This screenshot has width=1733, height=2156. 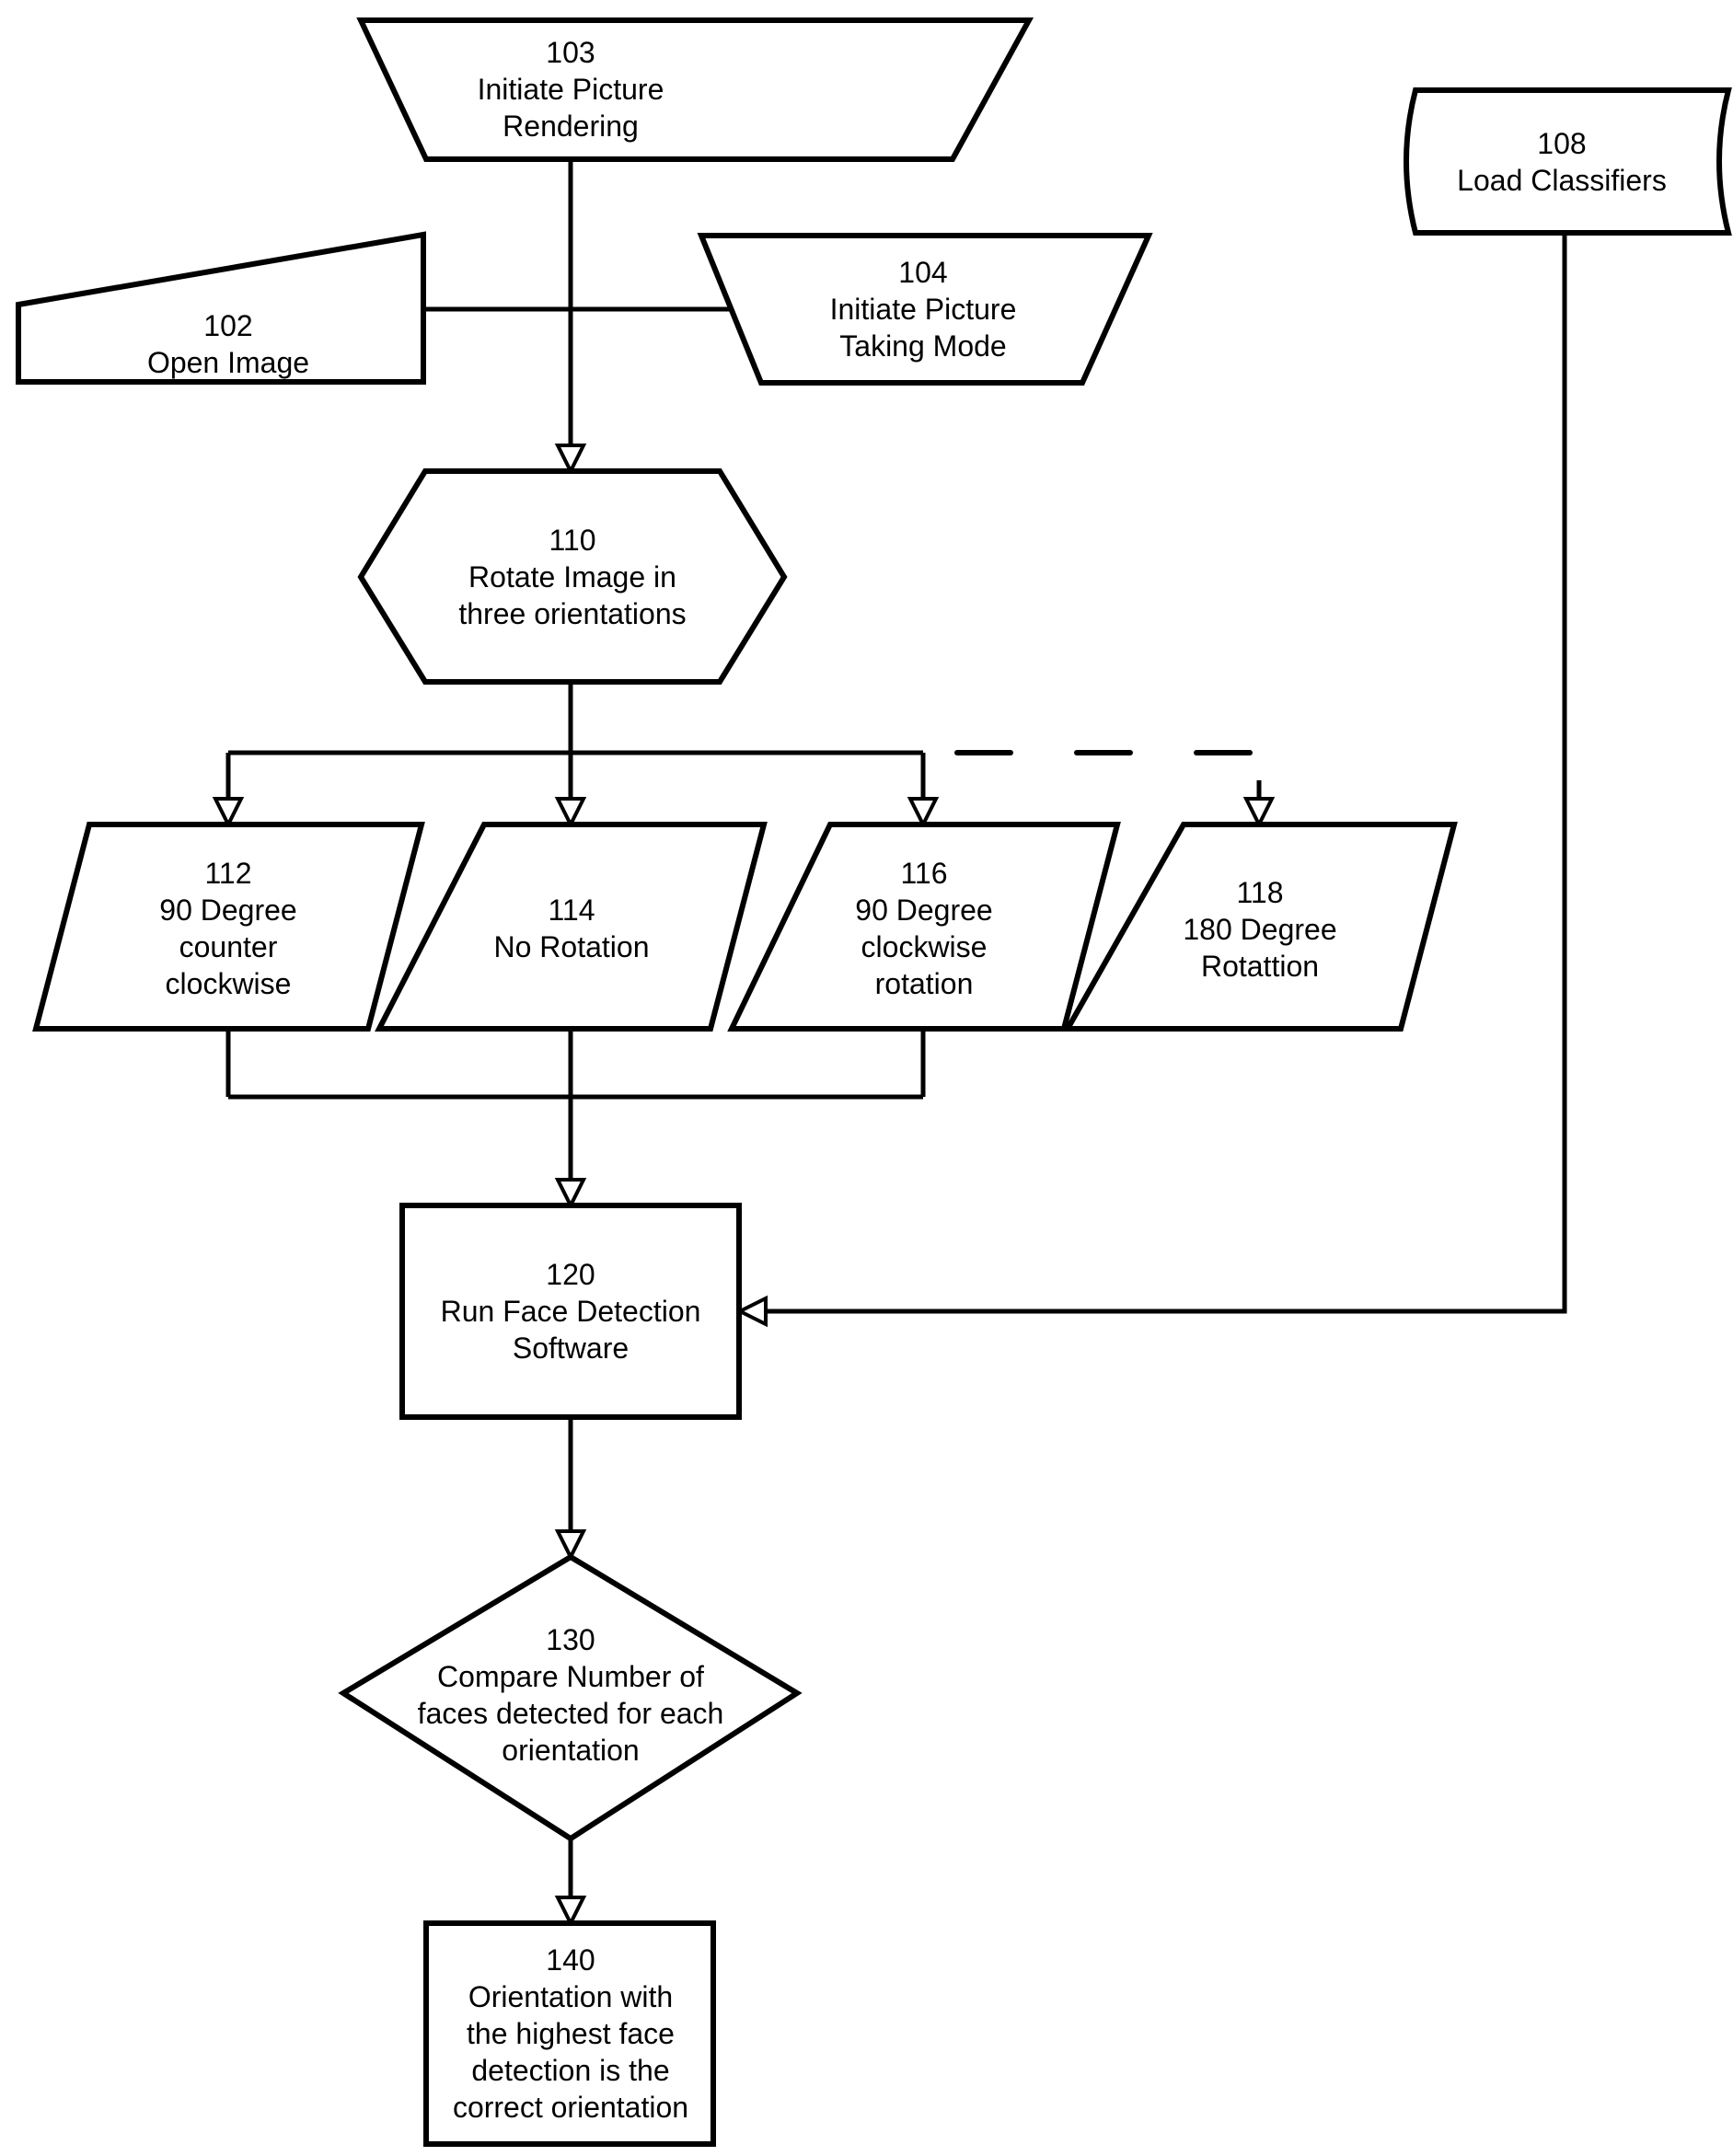 What do you see at coordinates (924, 928) in the screenshot?
I see `node-116-label: 116 90 Degree clockwise rotation` at bounding box center [924, 928].